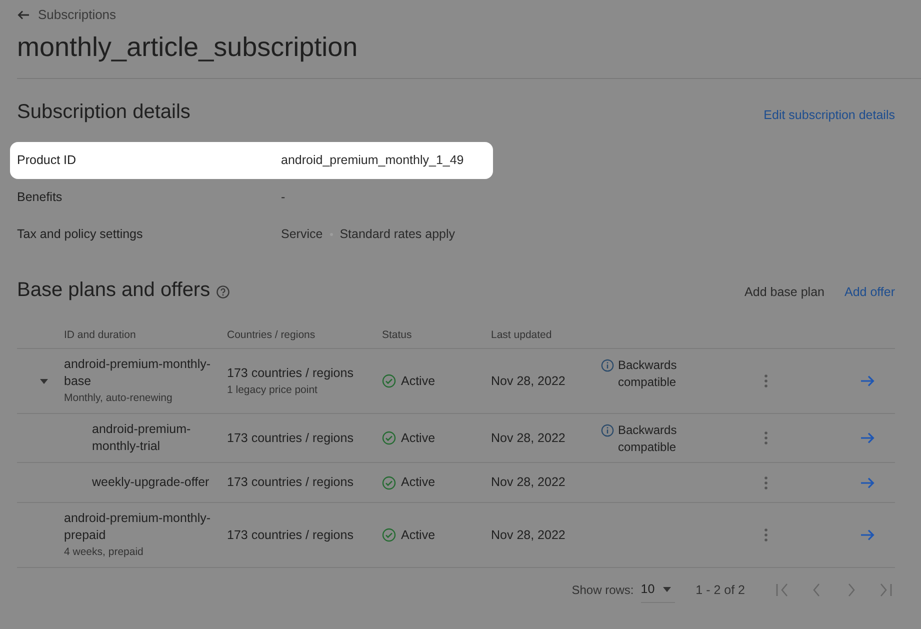 This screenshot has width=921, height=629. Describe the element at coordinates (869, 292) in the screenshot. I see `add-offer-link: Add offer` at that location.